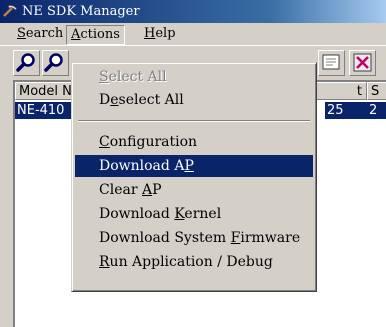 This screenshot has width=386, height=327. I want to click on menu-item-download-ap: Download AP, so click(194, 166).